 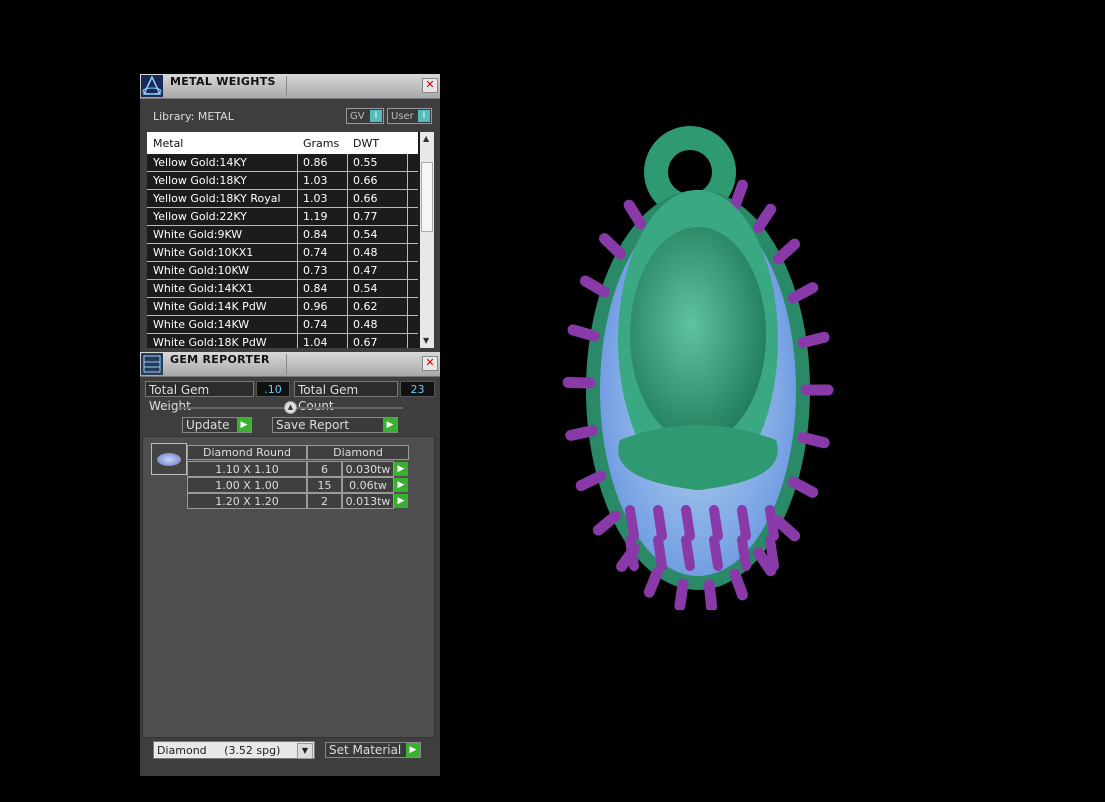 What do you see at coordinates (426, 138) in the screenshot?
I see `scroll-up-icon: ▲` at bounding box center [426, 138].